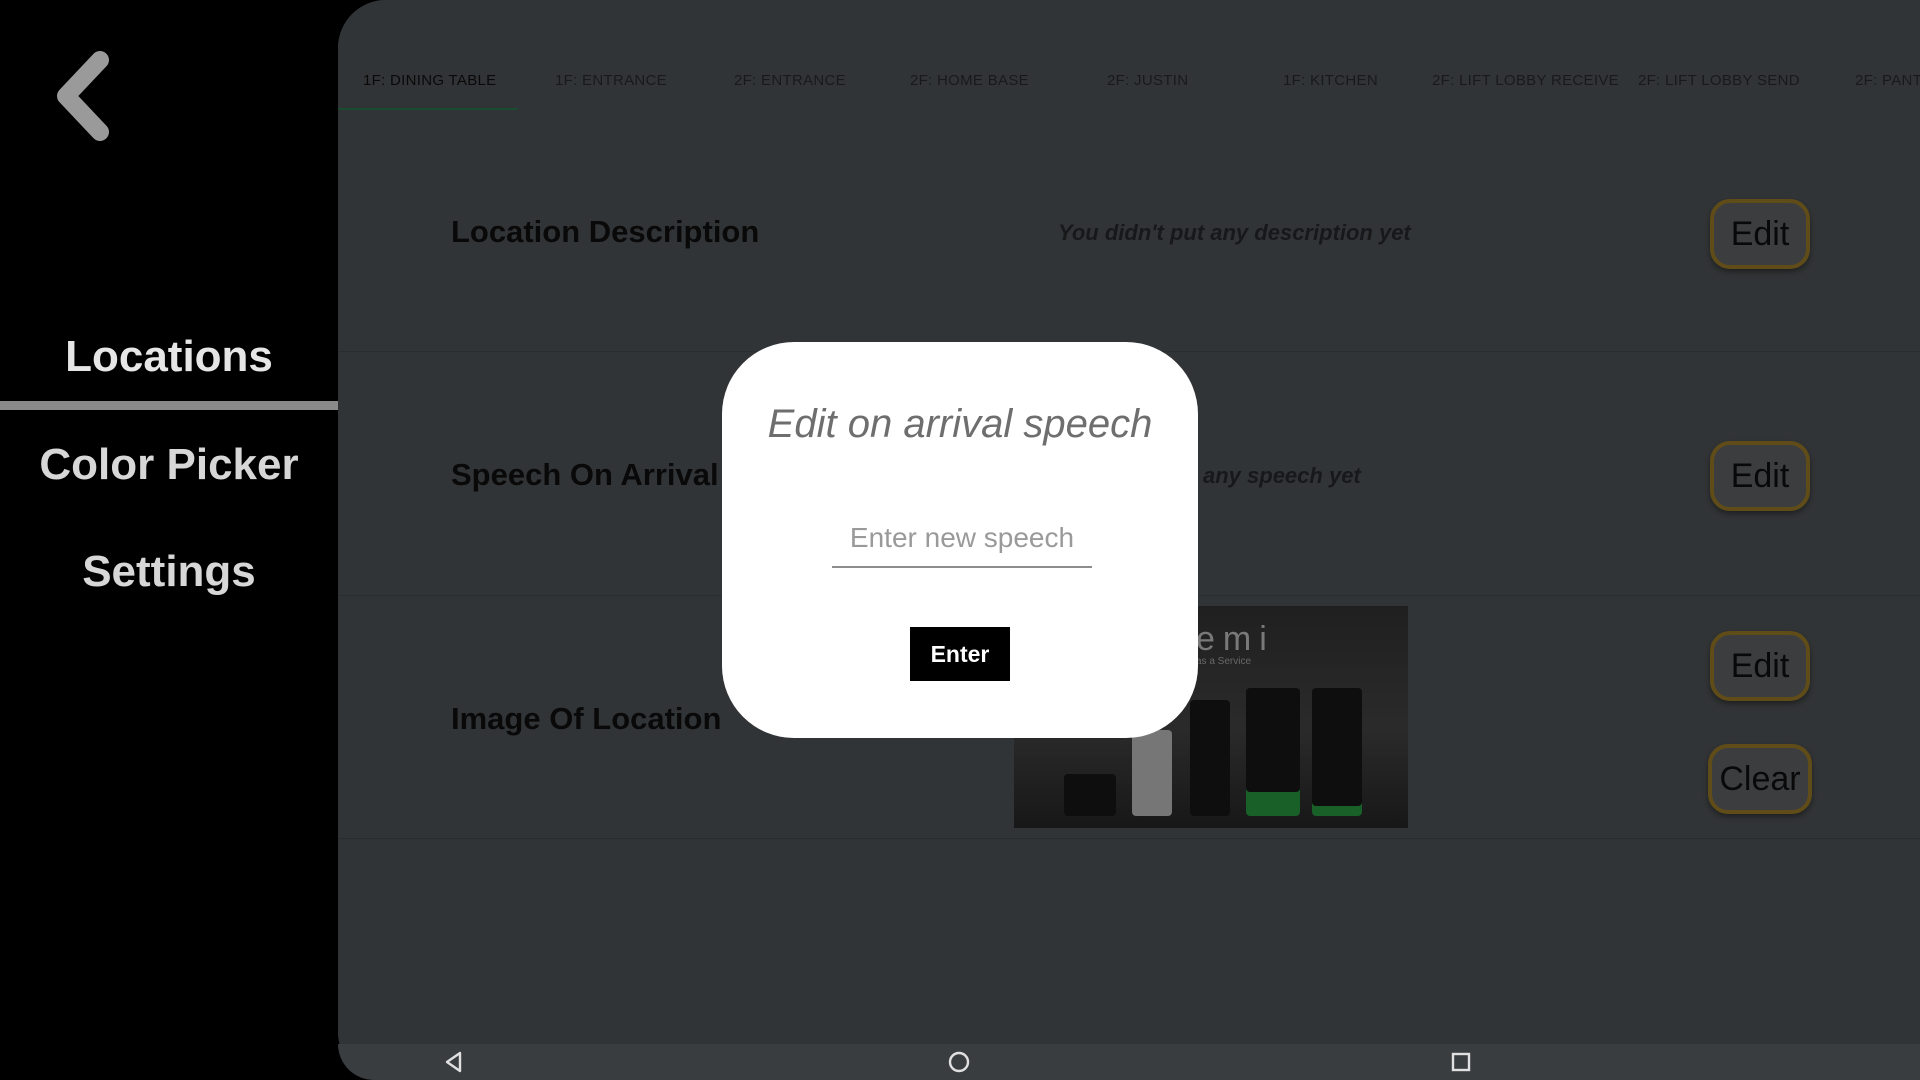 This screenshot has width=1920, height=1080. Describe the element at coordinates (1760, 234) in the screenshot. I see `edit-description-button: Edit` at that location.